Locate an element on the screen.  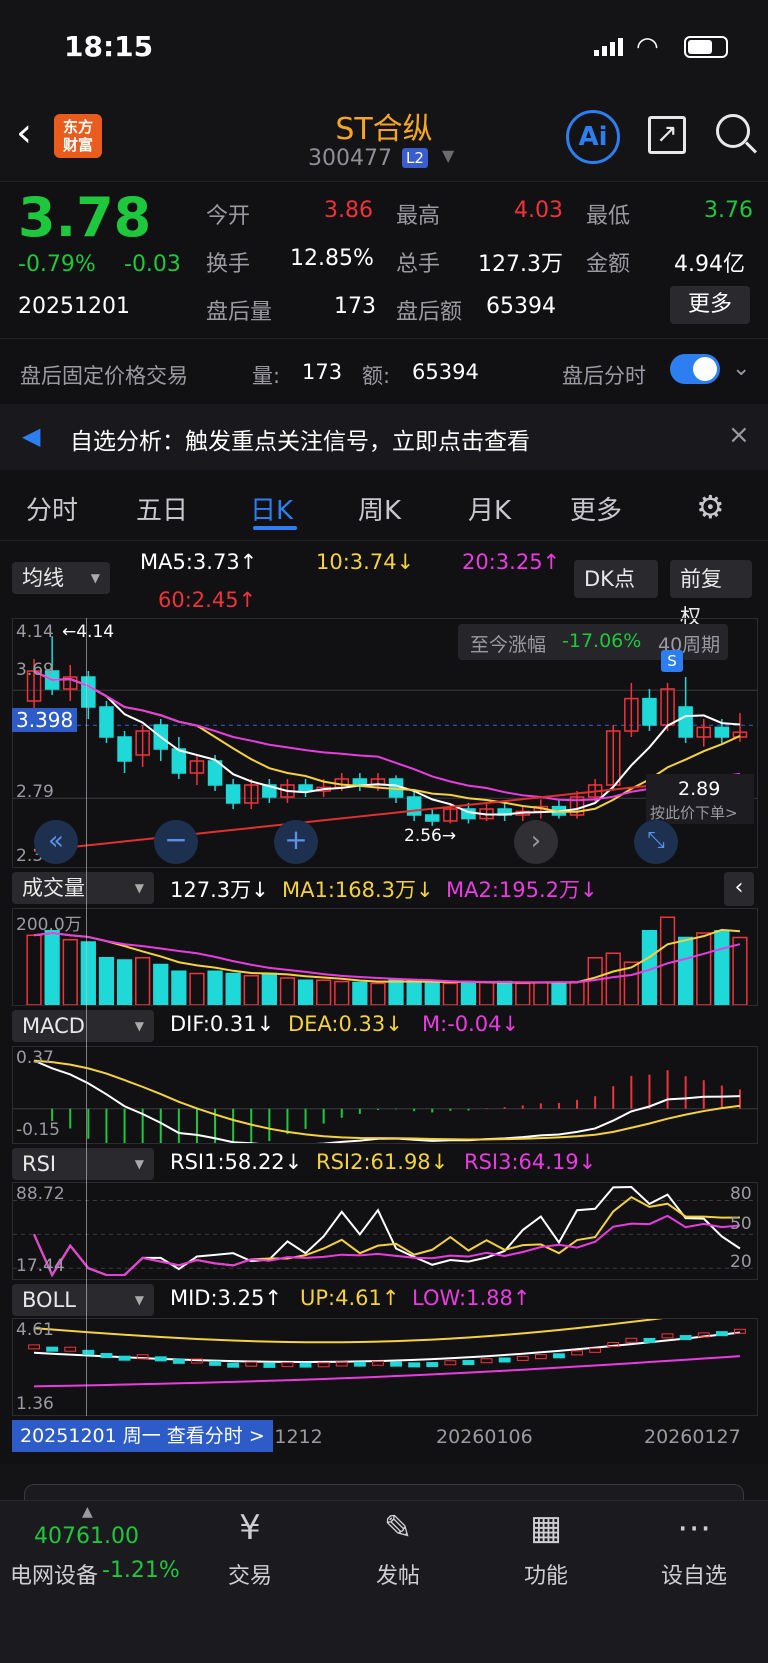
divider is located at coordinates (384, 338).